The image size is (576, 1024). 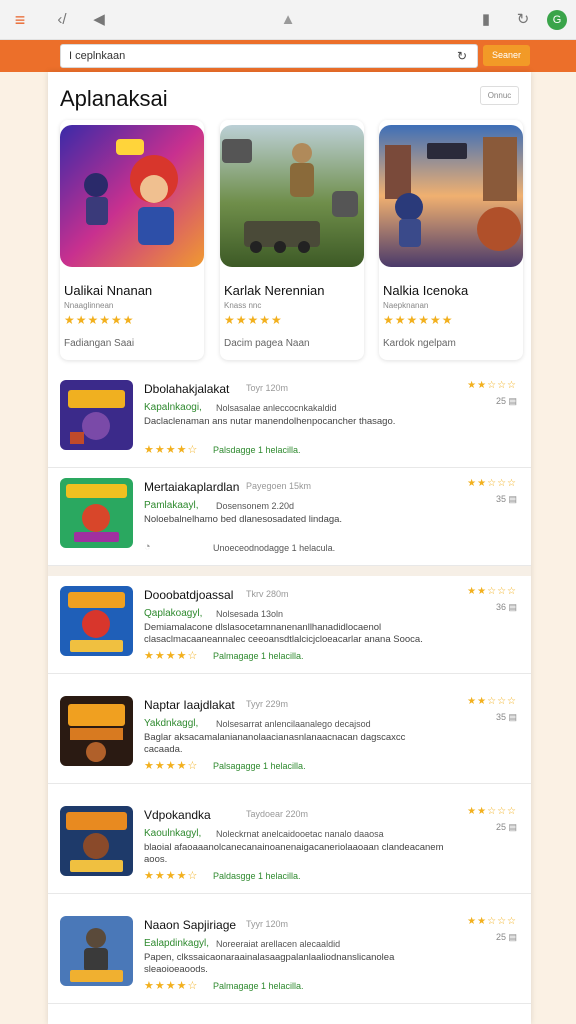 I want to click on extensions-icon: ▮, so click(x=486, y=20).